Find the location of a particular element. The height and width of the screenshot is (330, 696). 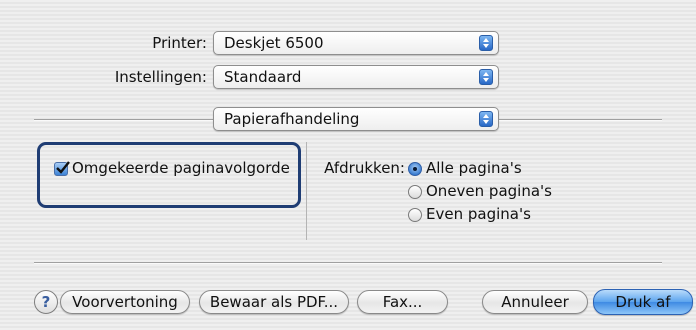

printer-label: Printer: is located at coordinates (179, 43).